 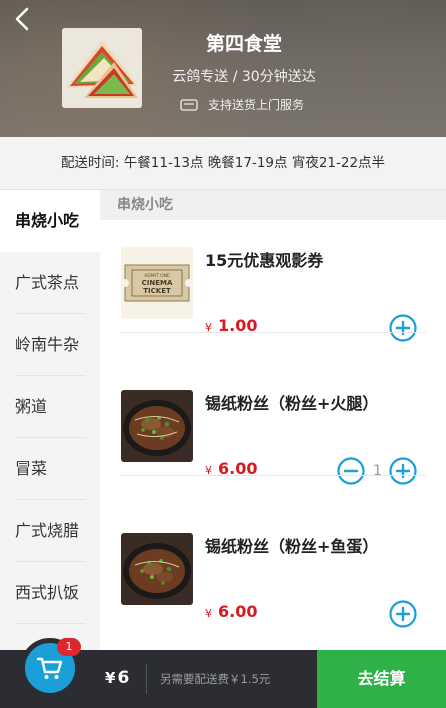 What do you see at coordinates (292, 546) in the screenshot?
I see `product-name: 锡纸粉丝（粉丝+鱼蛋）` at bounding box center [292, 546].